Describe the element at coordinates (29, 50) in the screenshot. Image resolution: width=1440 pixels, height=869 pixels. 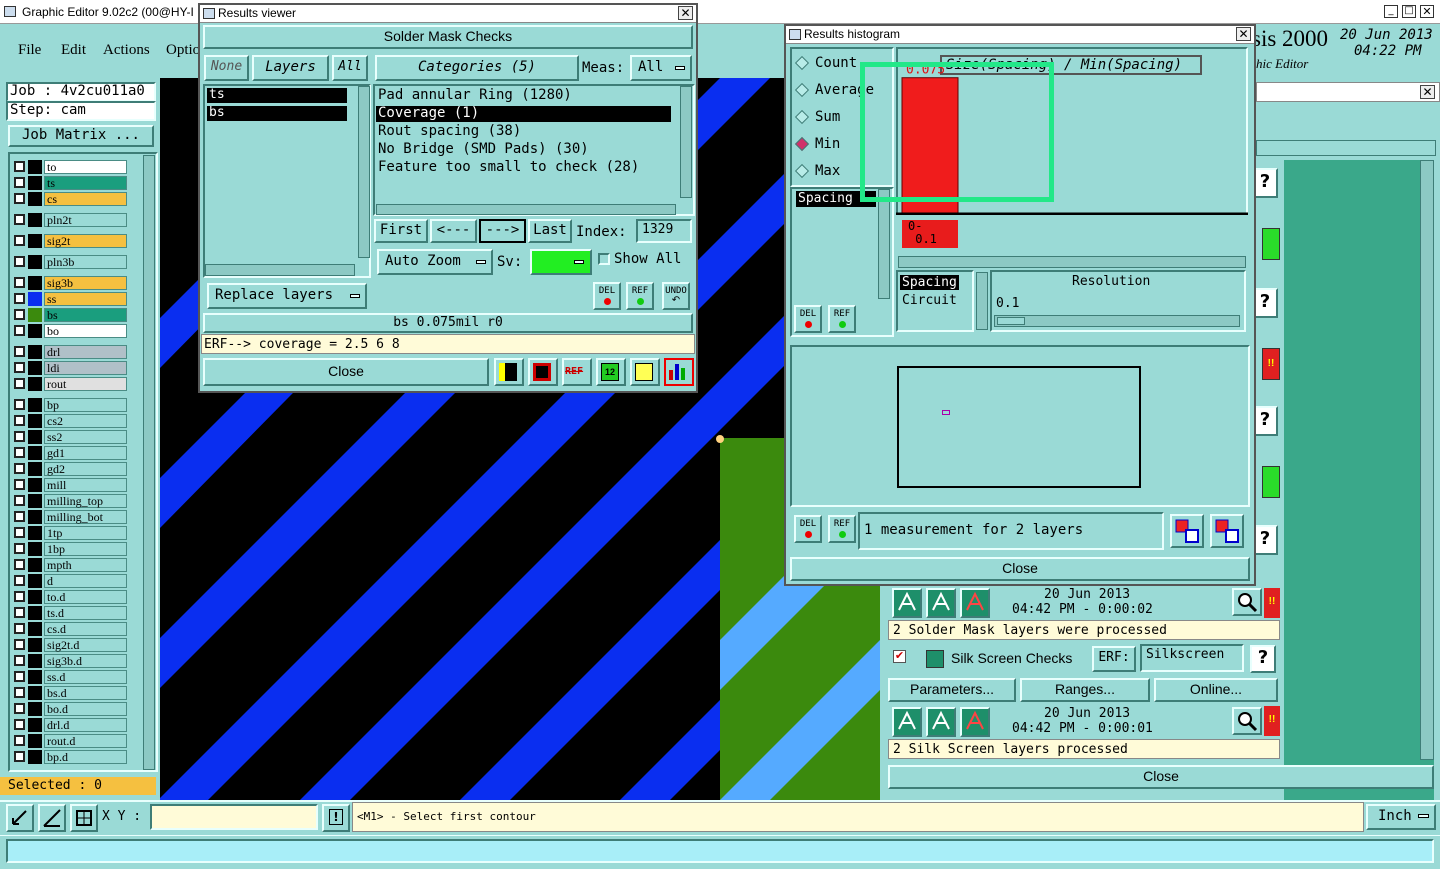
I see `menu-file: File` at that location.